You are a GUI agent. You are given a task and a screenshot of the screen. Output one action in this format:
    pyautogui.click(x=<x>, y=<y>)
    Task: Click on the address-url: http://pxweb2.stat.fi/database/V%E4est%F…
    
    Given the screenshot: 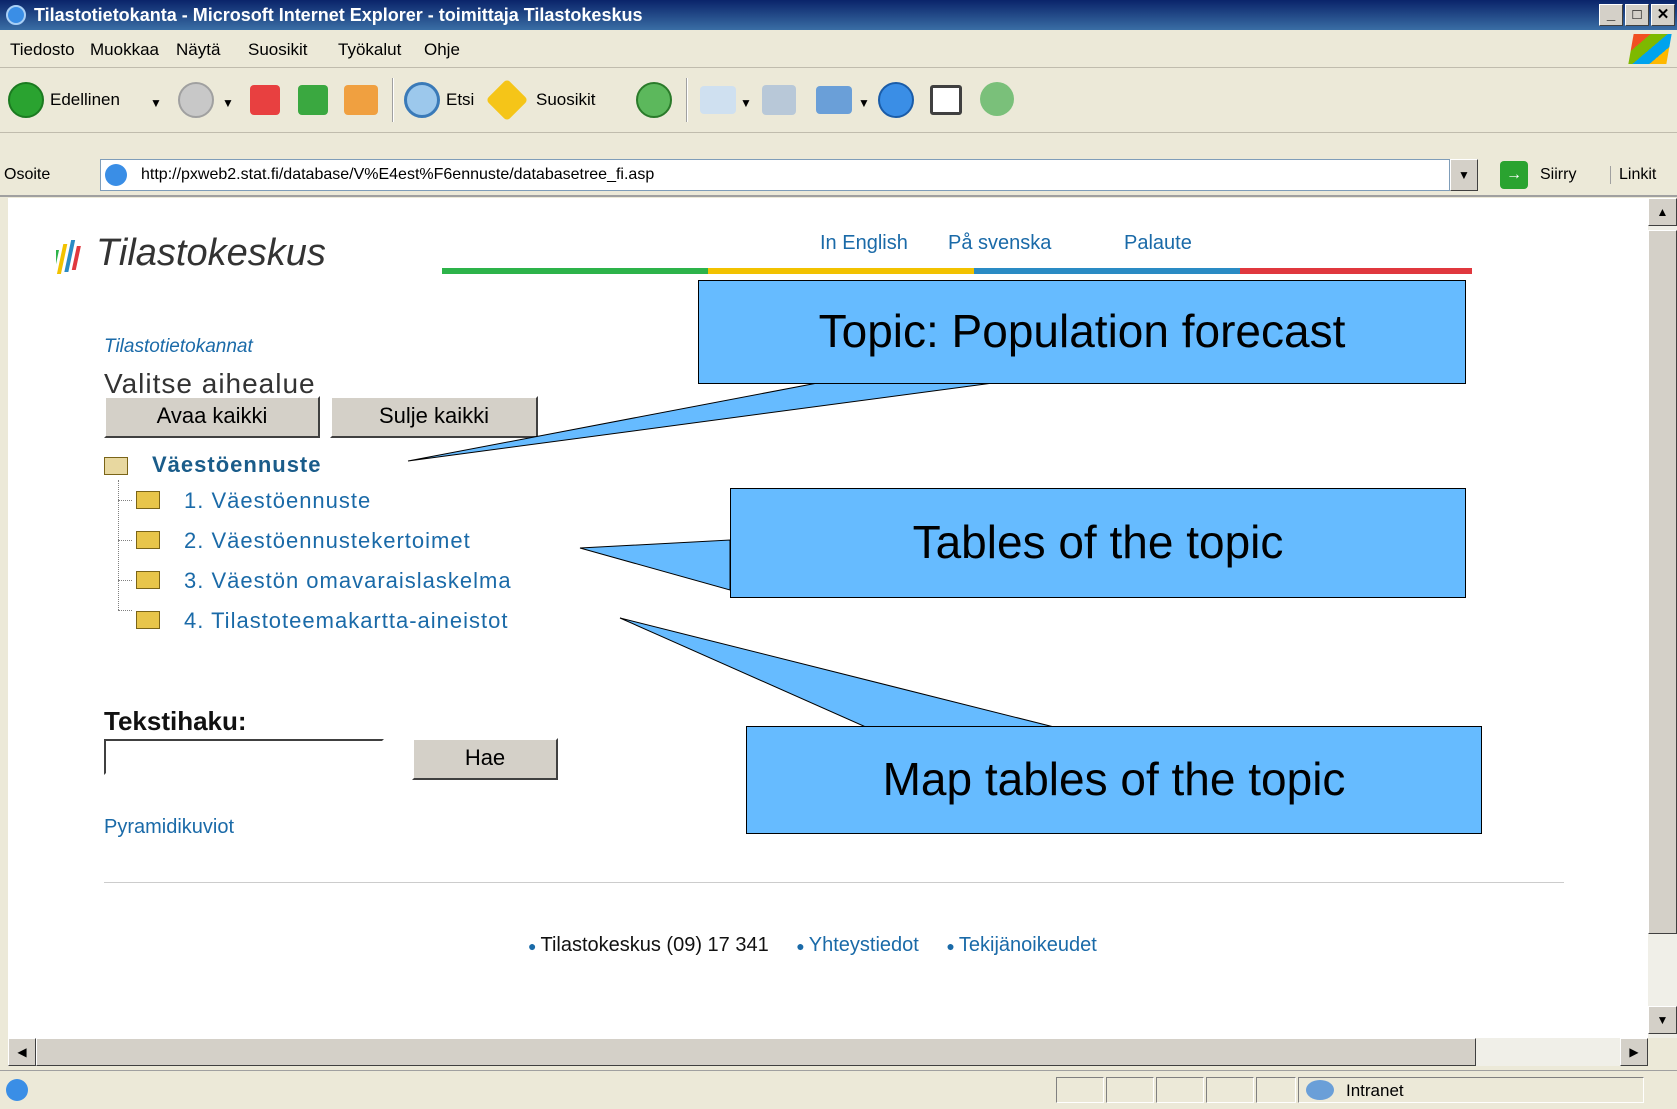 What is the action you would take?
    pyautogui.click(x=397, y=175)
    